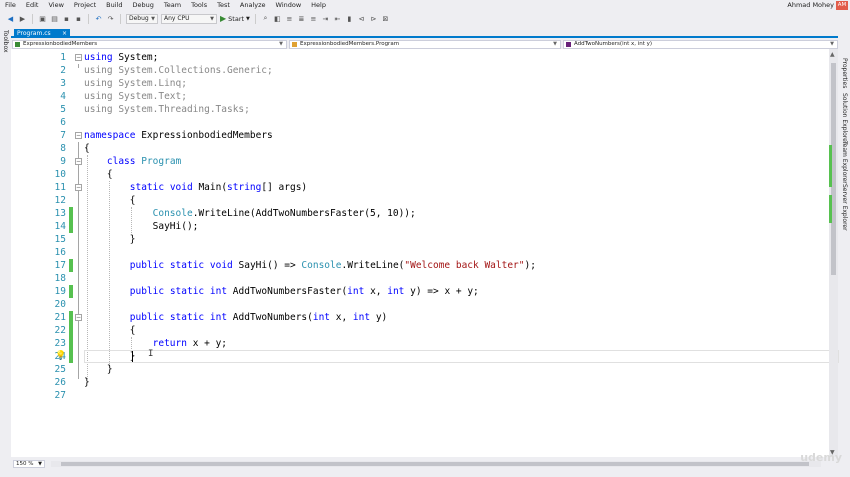  What do you see at coordinates (842, 5) in the screenshot?
I see `avatar: AM` at bounding box center [842, 5].